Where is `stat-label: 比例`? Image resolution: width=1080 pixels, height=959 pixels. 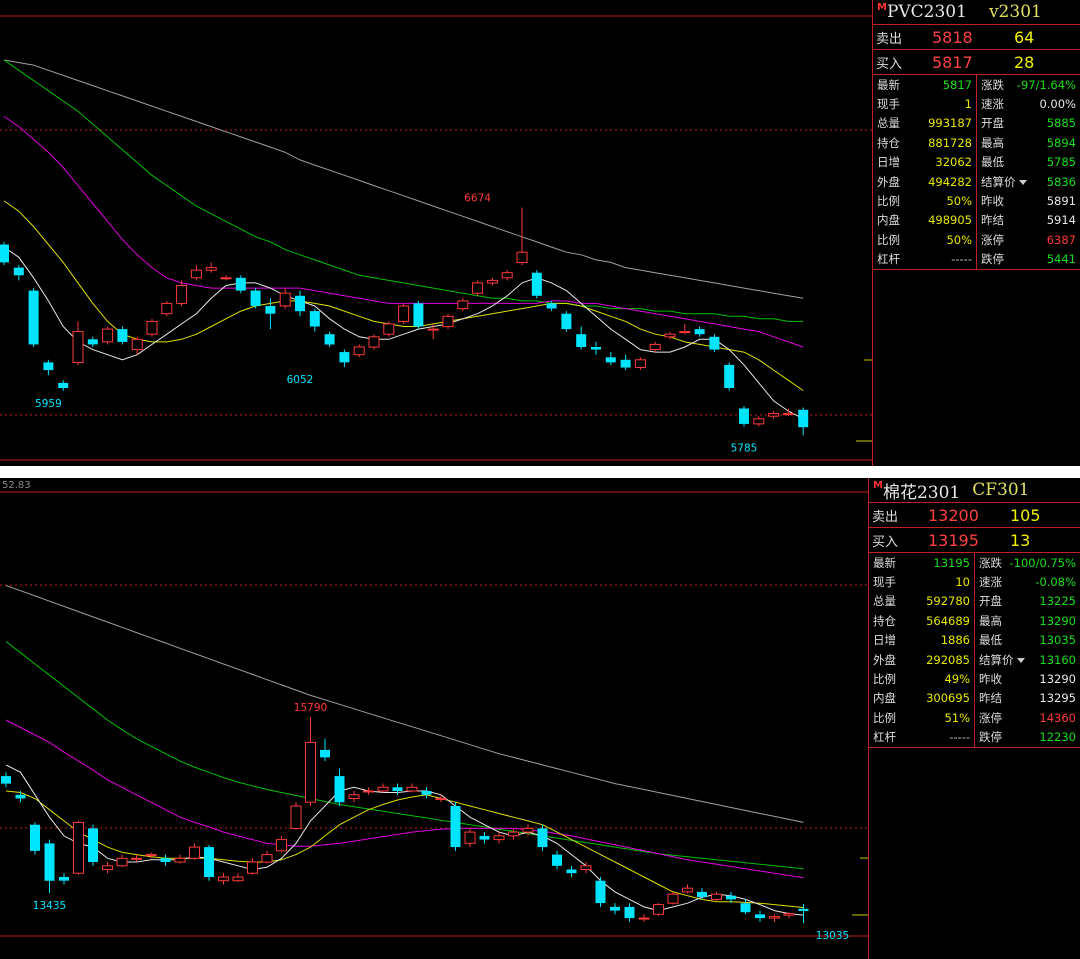 stat-label: 比例 is located at coordinates (884, 717).